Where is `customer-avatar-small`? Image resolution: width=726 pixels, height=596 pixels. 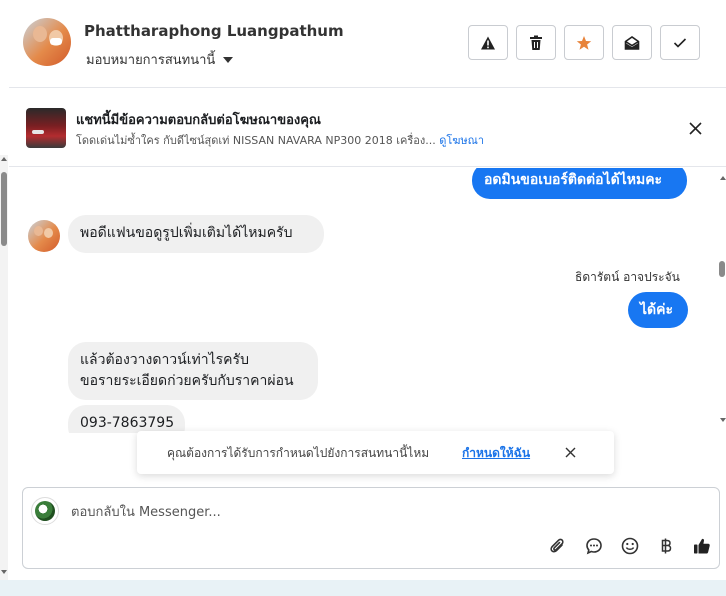 customer-avatar-small is located at coordinates (44, 236).